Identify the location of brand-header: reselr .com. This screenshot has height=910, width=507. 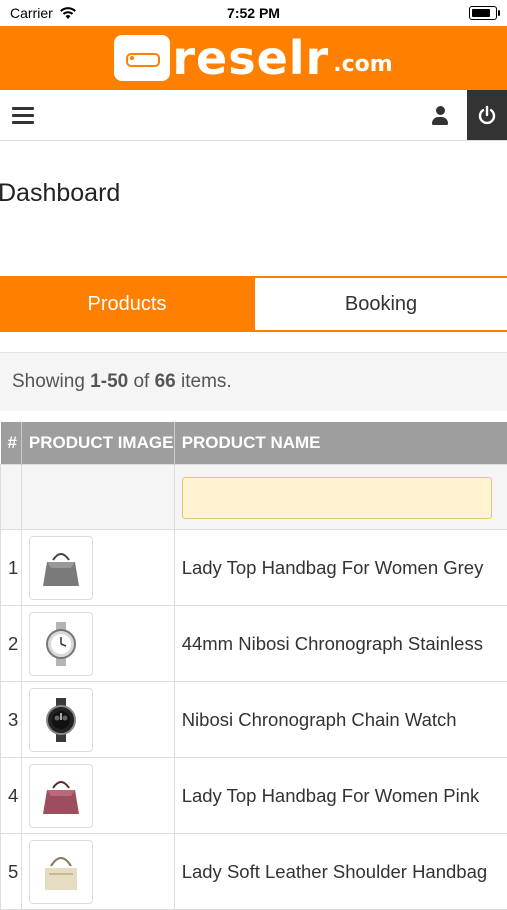
(253, 58).